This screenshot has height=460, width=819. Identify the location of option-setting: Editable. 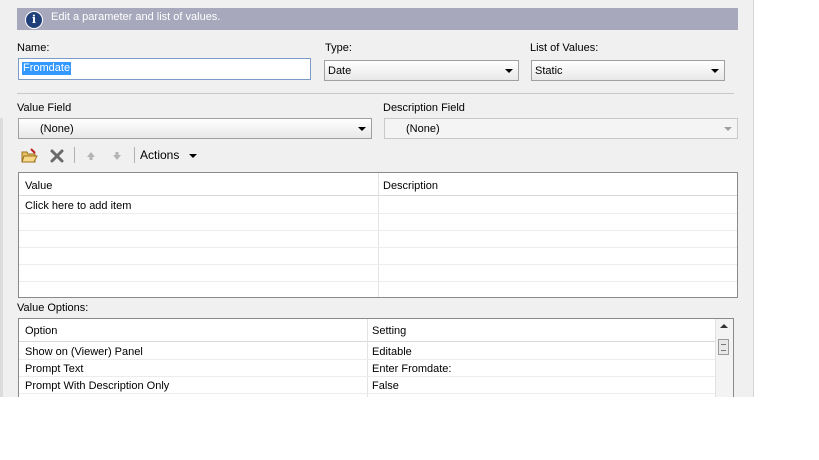
(392, 352).